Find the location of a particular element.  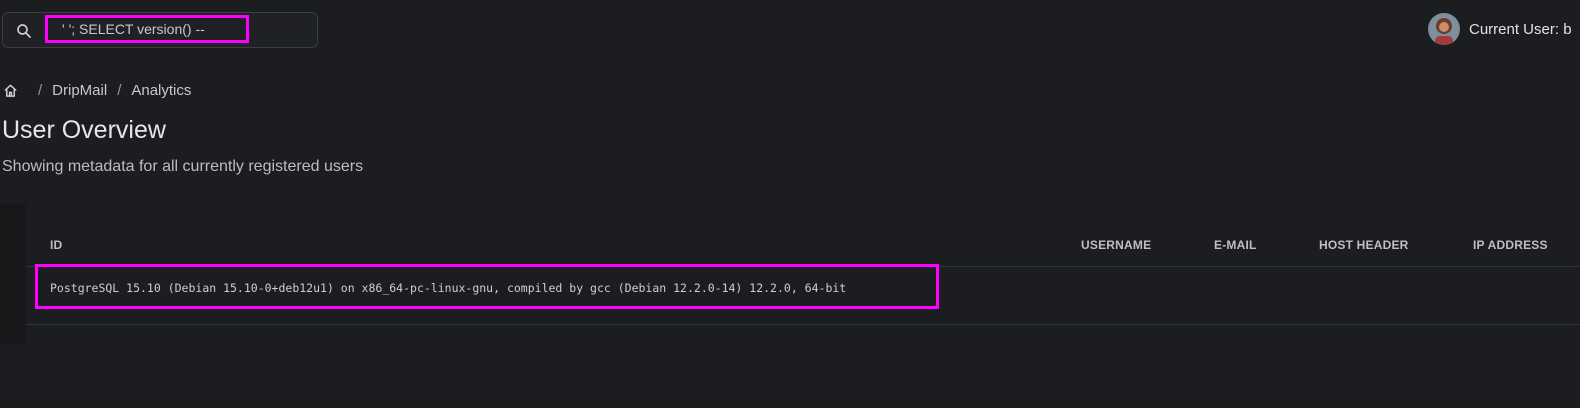

breadcrumb-item-dripmail: DripMail is located at coordinates (79, 90).